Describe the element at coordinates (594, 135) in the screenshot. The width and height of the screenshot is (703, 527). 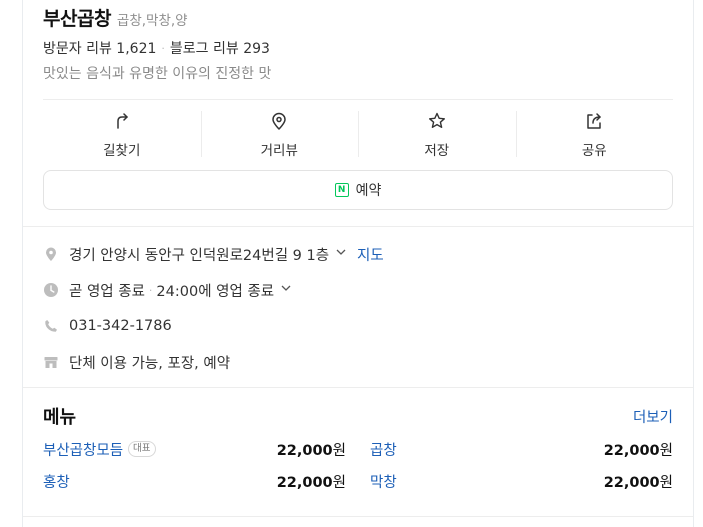
I see `share-button: 공유` at that location.